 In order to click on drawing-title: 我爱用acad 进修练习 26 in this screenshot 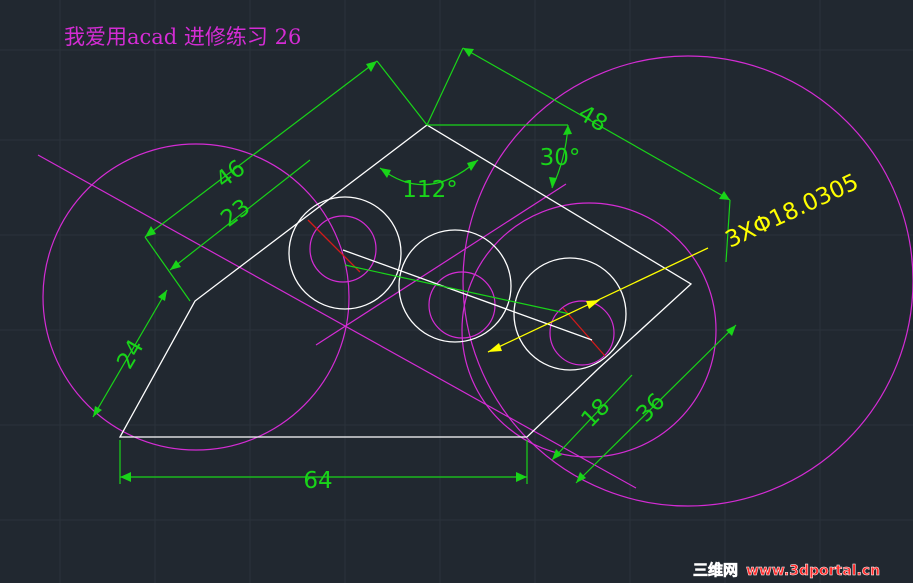, I will do `click(182, 37)`.